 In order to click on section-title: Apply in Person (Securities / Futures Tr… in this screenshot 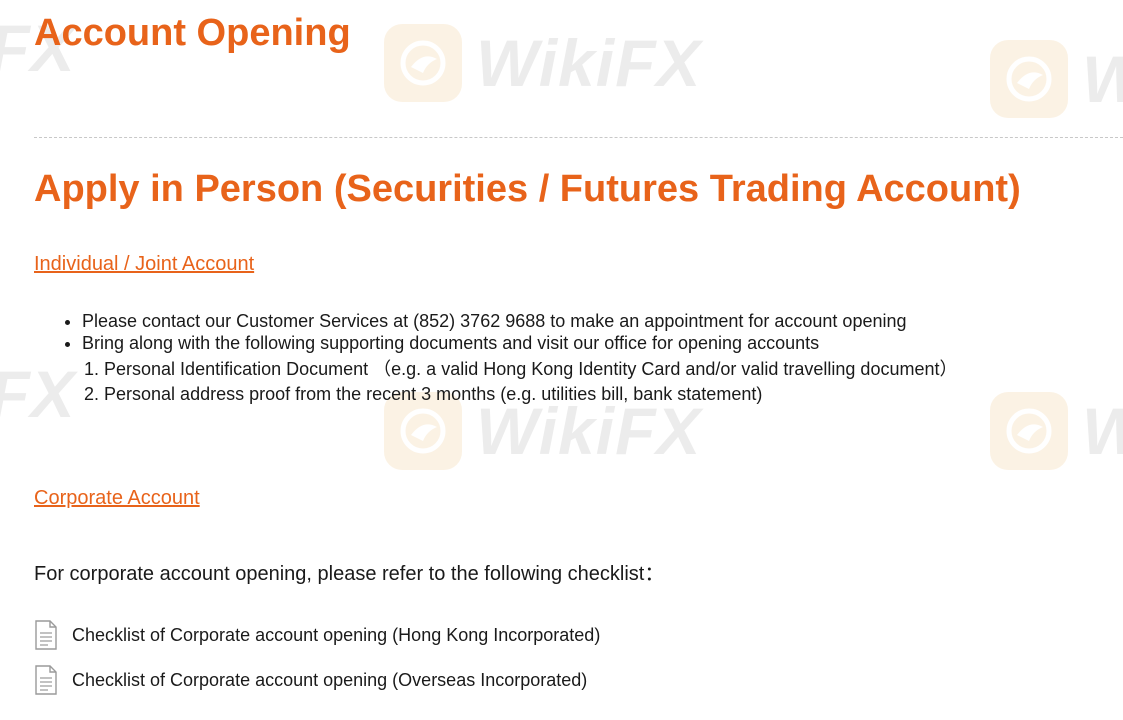, I will do `click(527, 189)`.